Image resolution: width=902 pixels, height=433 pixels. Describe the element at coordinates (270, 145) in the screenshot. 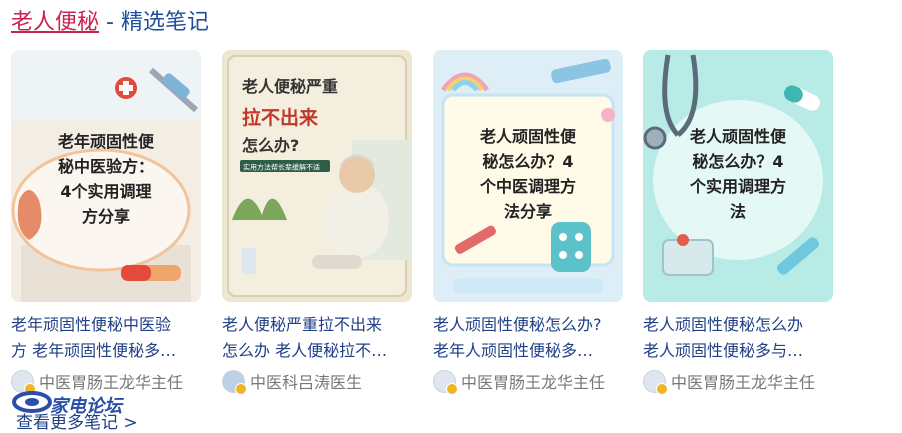

I see `cover-text-line: 怎么办?` at that location.